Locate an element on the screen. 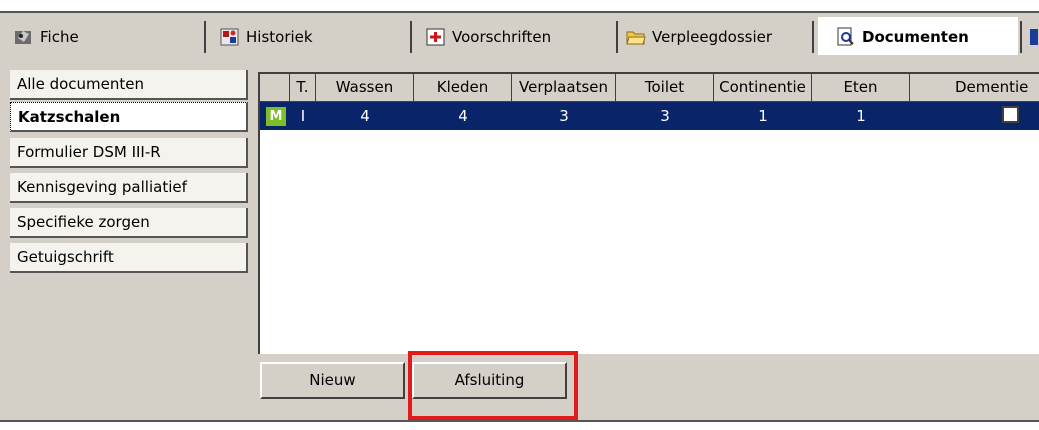 This screenshot has height=430, width=1039. sidebar-item-label: Alle documenten is located at coordinates (81, 84).